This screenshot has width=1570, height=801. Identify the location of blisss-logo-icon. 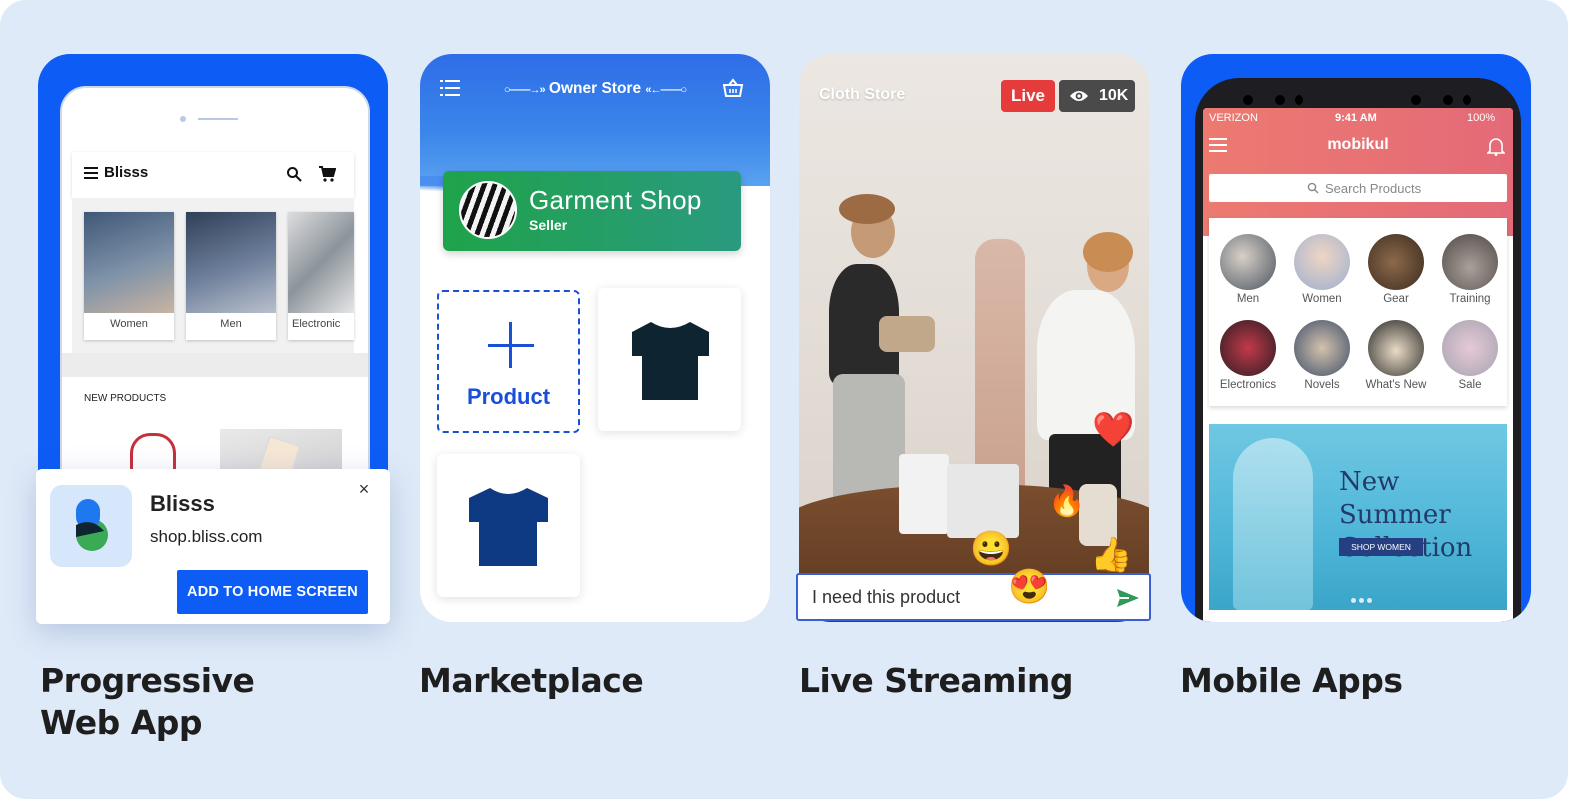
(92, 525).